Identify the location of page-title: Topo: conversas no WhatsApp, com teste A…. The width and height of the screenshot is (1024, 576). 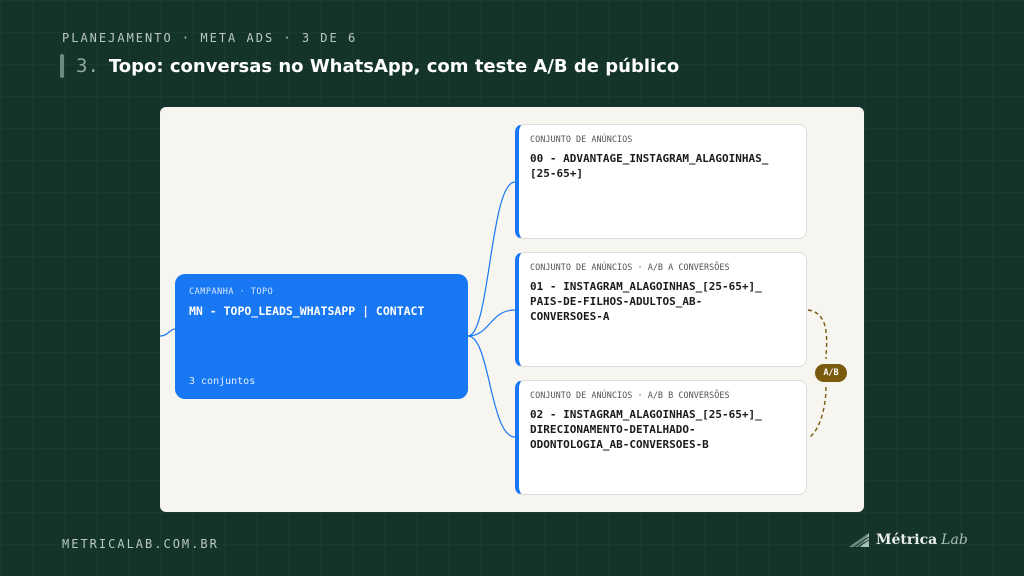
(394, 66).